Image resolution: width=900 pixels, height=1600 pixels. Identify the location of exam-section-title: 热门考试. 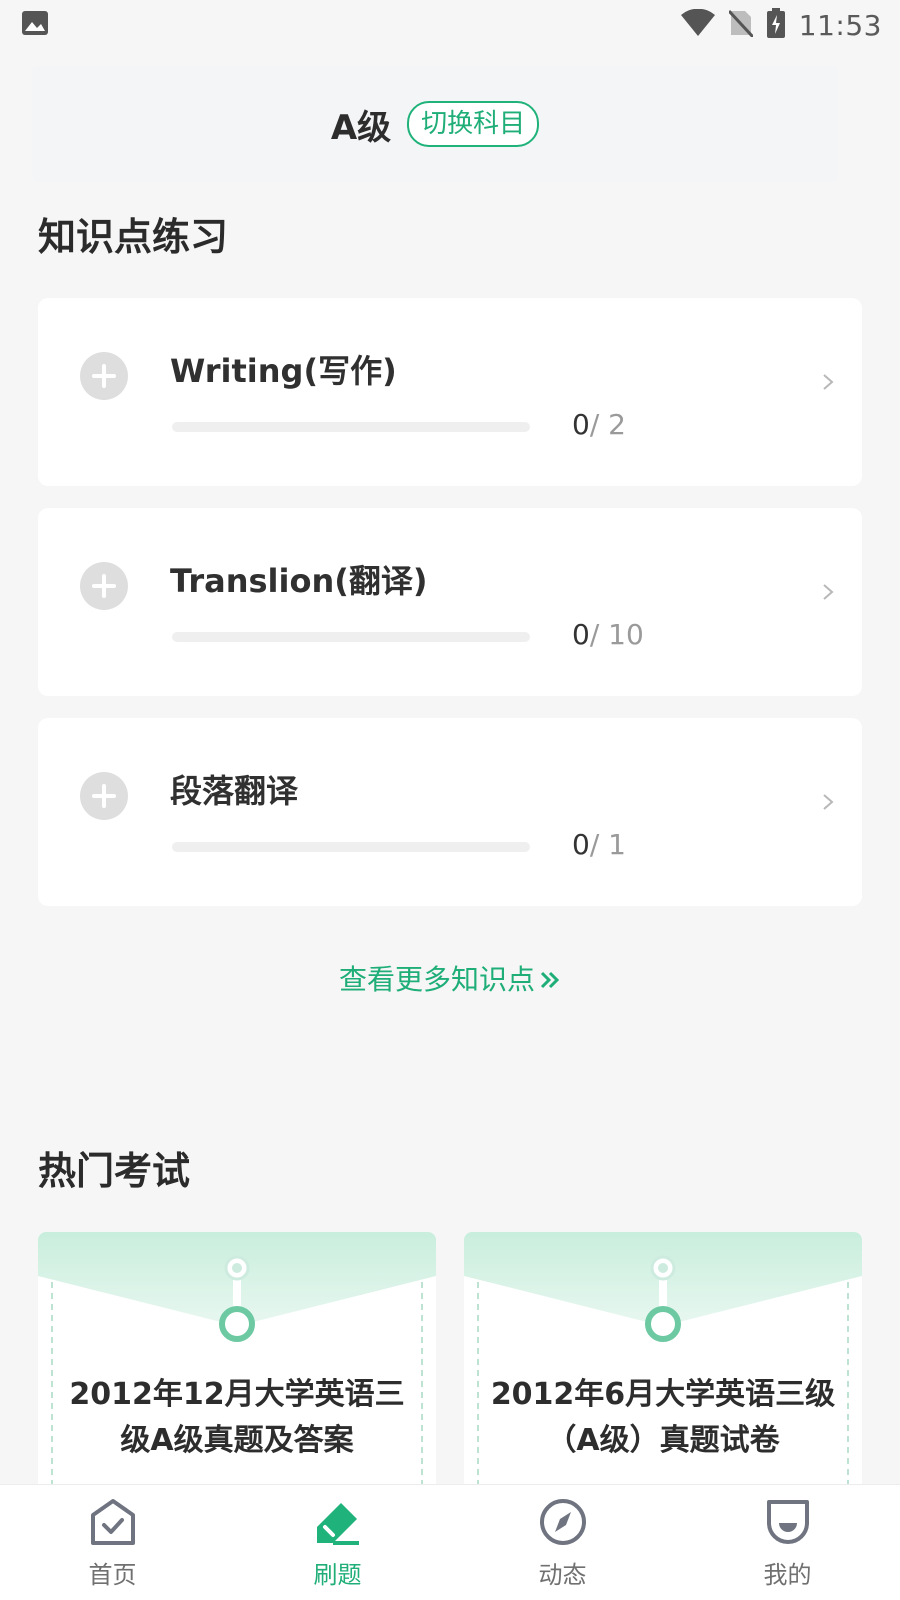
(114, 1171).